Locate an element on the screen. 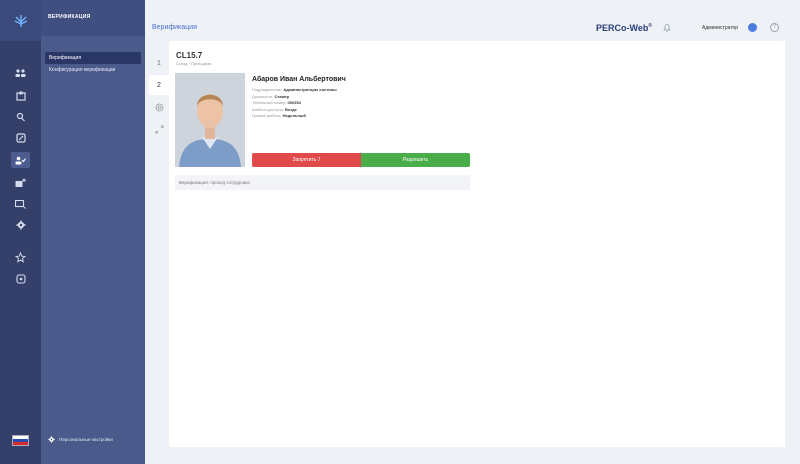 Image resolution: width=800 pixels, height=464 pixels. event-log: Верификация: проход сотрудника is located at coordinates (322, 182).